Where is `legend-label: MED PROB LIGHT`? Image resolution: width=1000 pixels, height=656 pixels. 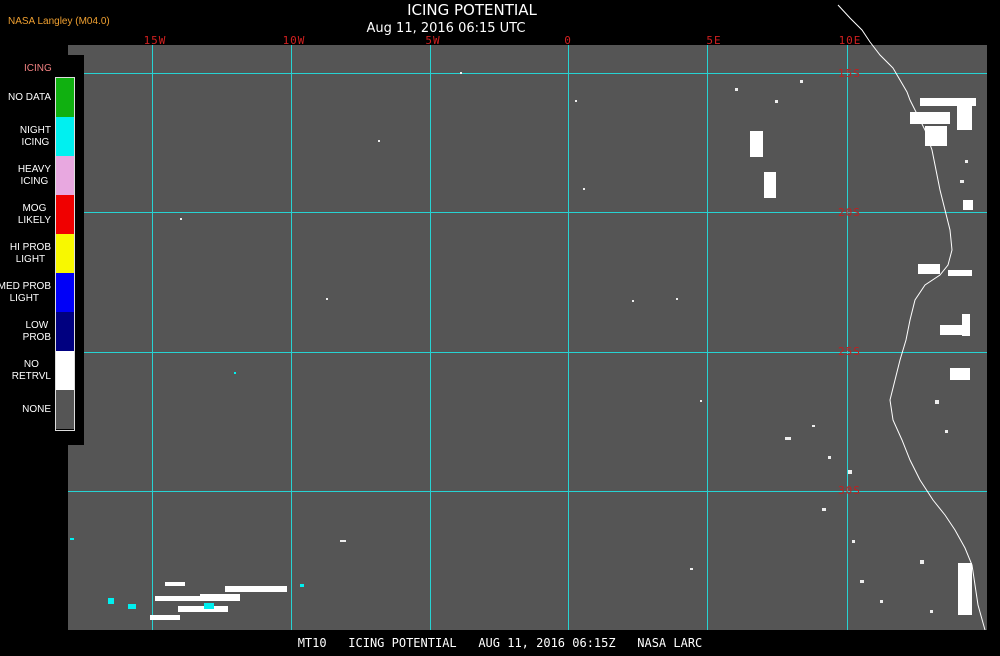 legend-label: MED PROB LIGHT is located at coordinates (25, 292).